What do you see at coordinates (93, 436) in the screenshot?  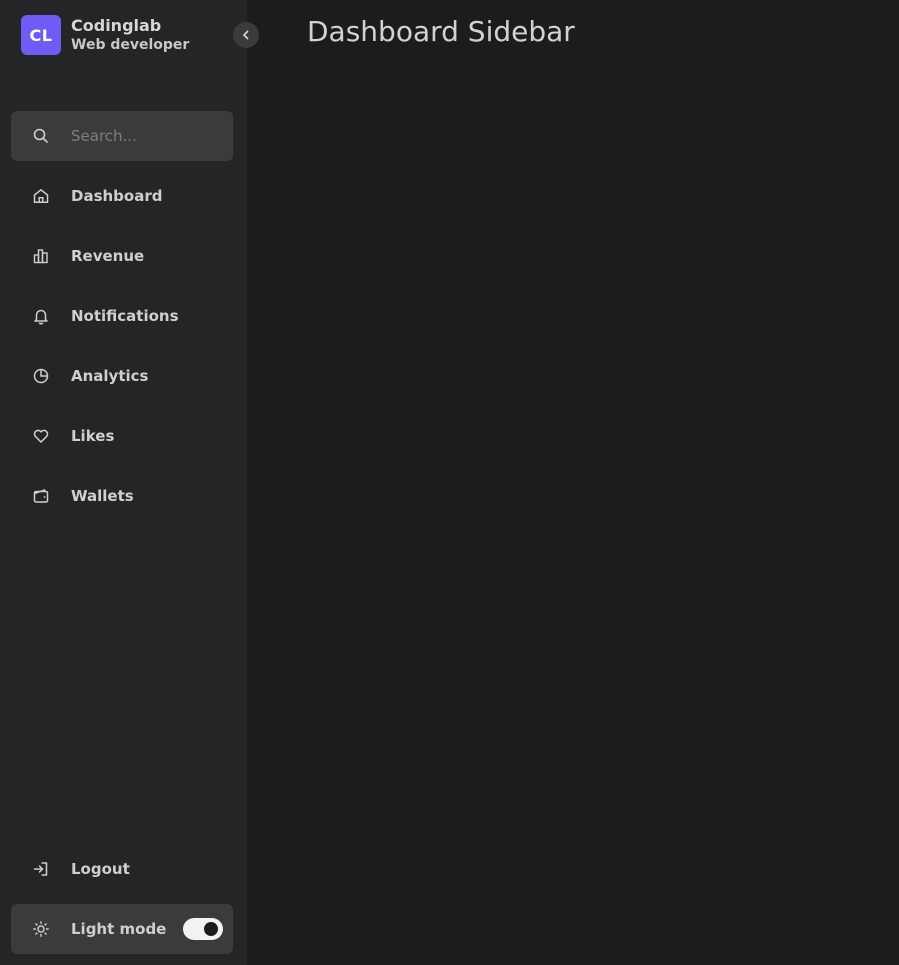 I see `sidebar-item-label: Likes` at bounding box center [93, 436].